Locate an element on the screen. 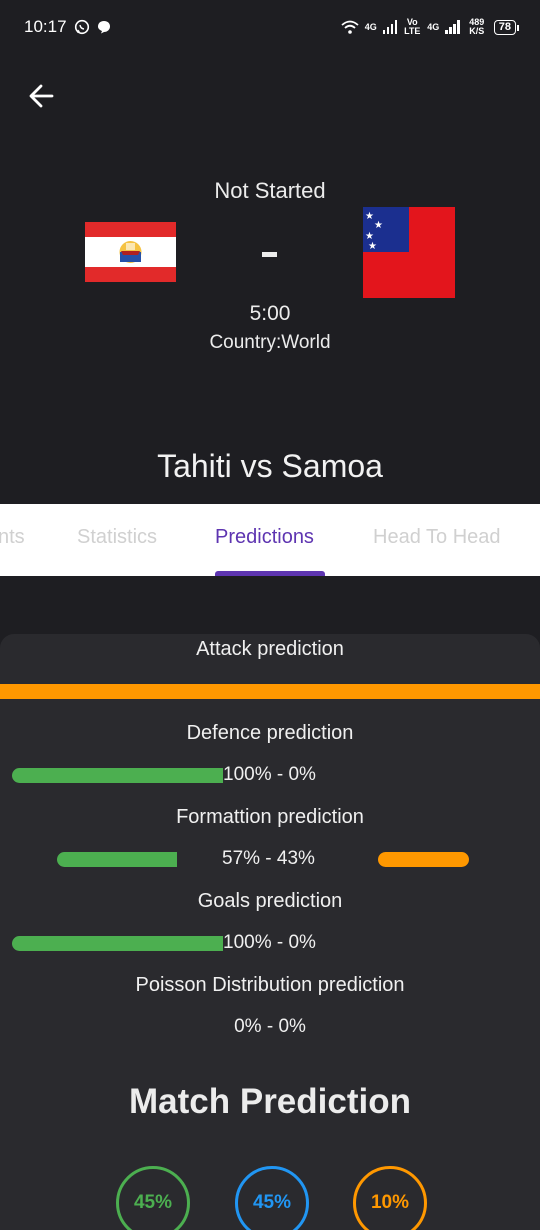 The height and width of the screenshot is (1230, 540). home-win-probability: 45% is located at coordinates (153, 1198).